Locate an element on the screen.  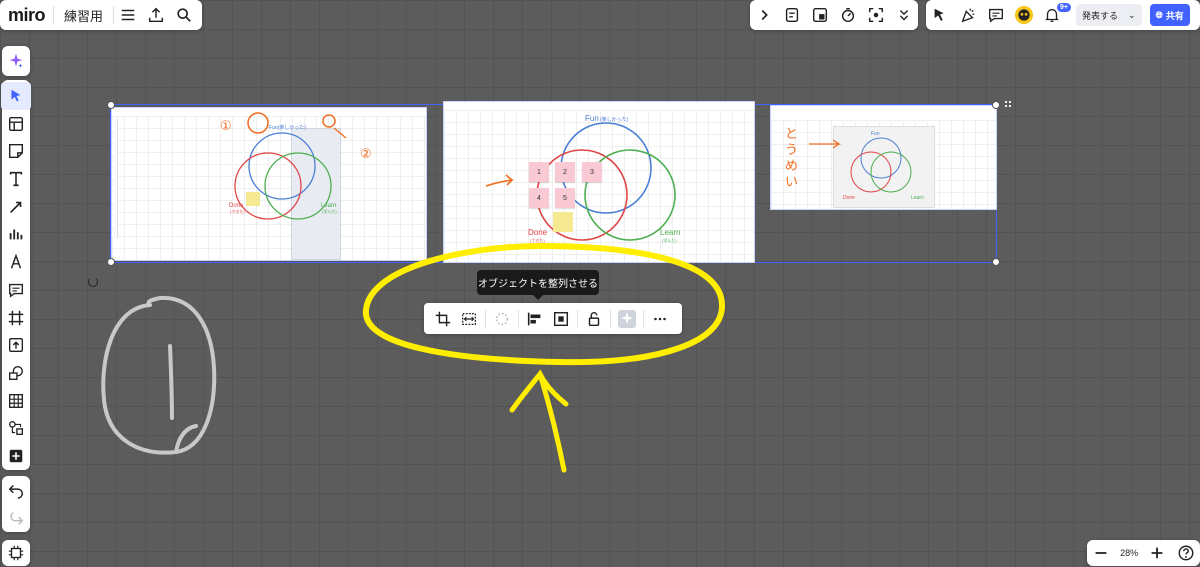
share-button: 🌐︎ 共有 is located at coordinates (1169, 15).